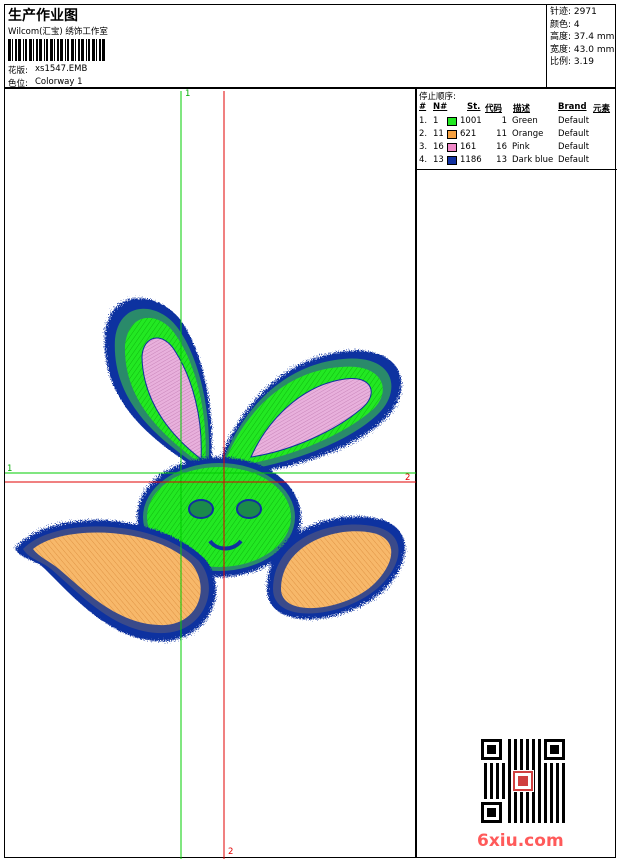 The height and width of the screenshot is (860, 620). What do you see at coordinates (158, 387) in the screenshot?
I see `left-ear` at bounding box center [158, 387].